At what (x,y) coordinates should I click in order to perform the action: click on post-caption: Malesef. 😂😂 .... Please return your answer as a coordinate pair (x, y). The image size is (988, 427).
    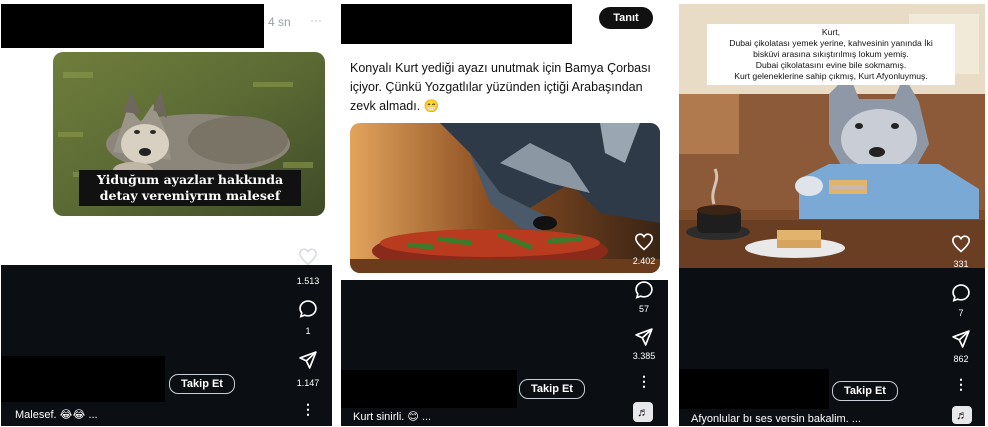
    Looking at the image, I should click on (56, 414).